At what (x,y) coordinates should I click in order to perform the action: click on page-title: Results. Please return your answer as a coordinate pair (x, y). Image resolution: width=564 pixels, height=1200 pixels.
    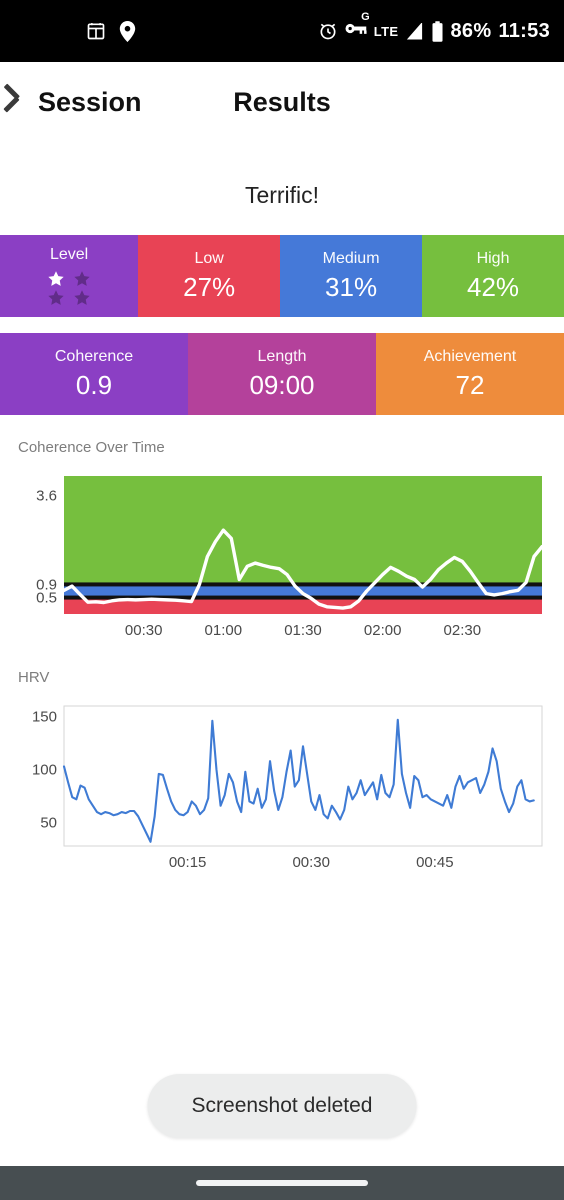
    Looking at the image, I should click on (282, 101).